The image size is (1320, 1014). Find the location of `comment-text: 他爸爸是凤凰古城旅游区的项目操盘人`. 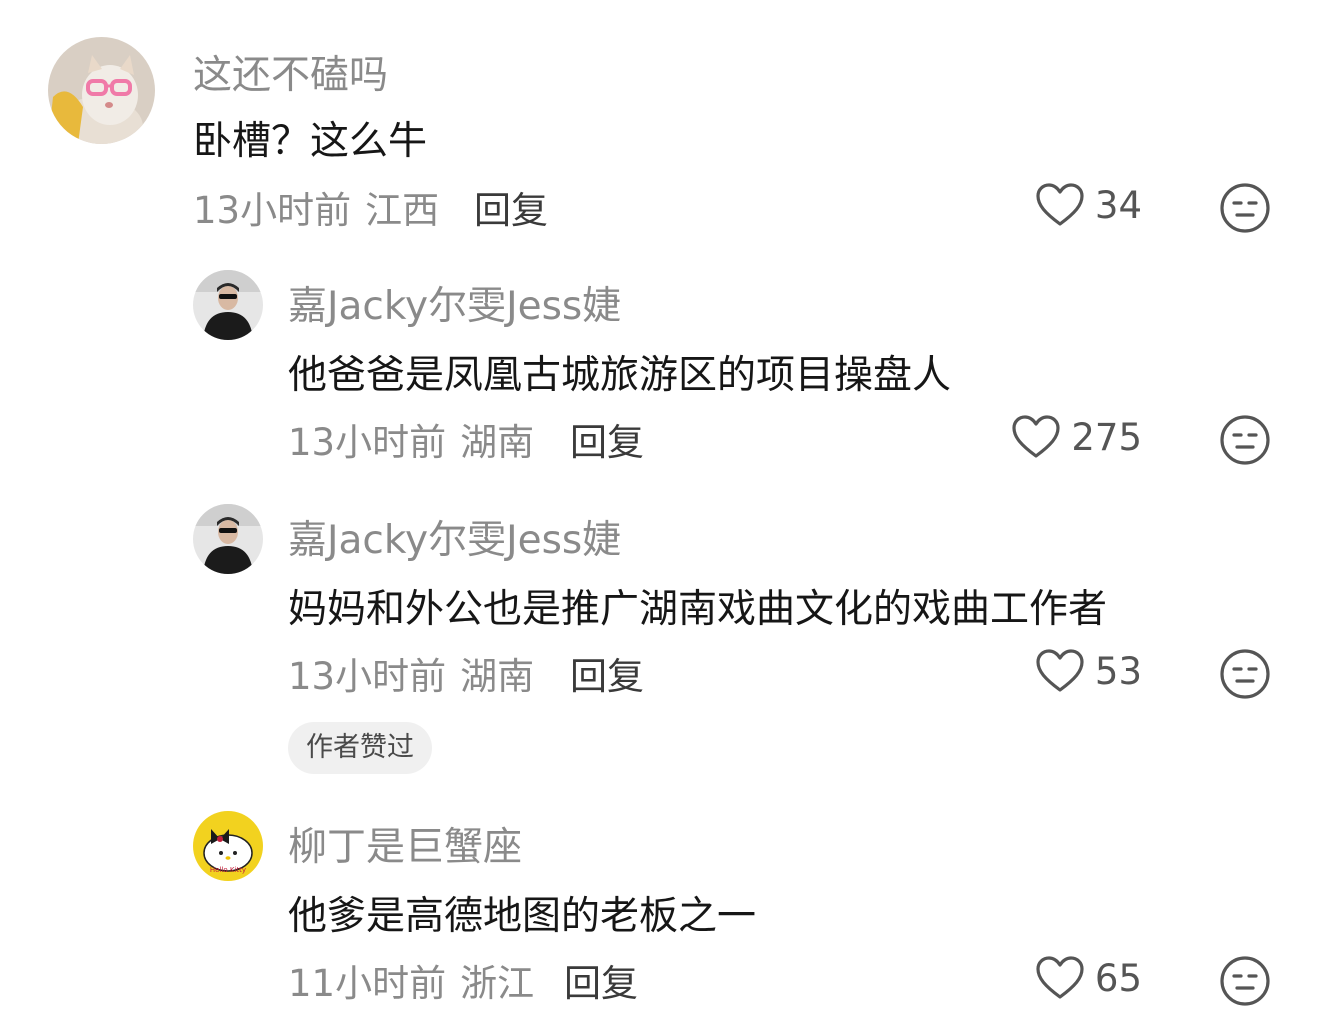

comment-text: 他爸爸是凤凰古城旅游区的项目操盘人 is located at coordinates (620, 375).